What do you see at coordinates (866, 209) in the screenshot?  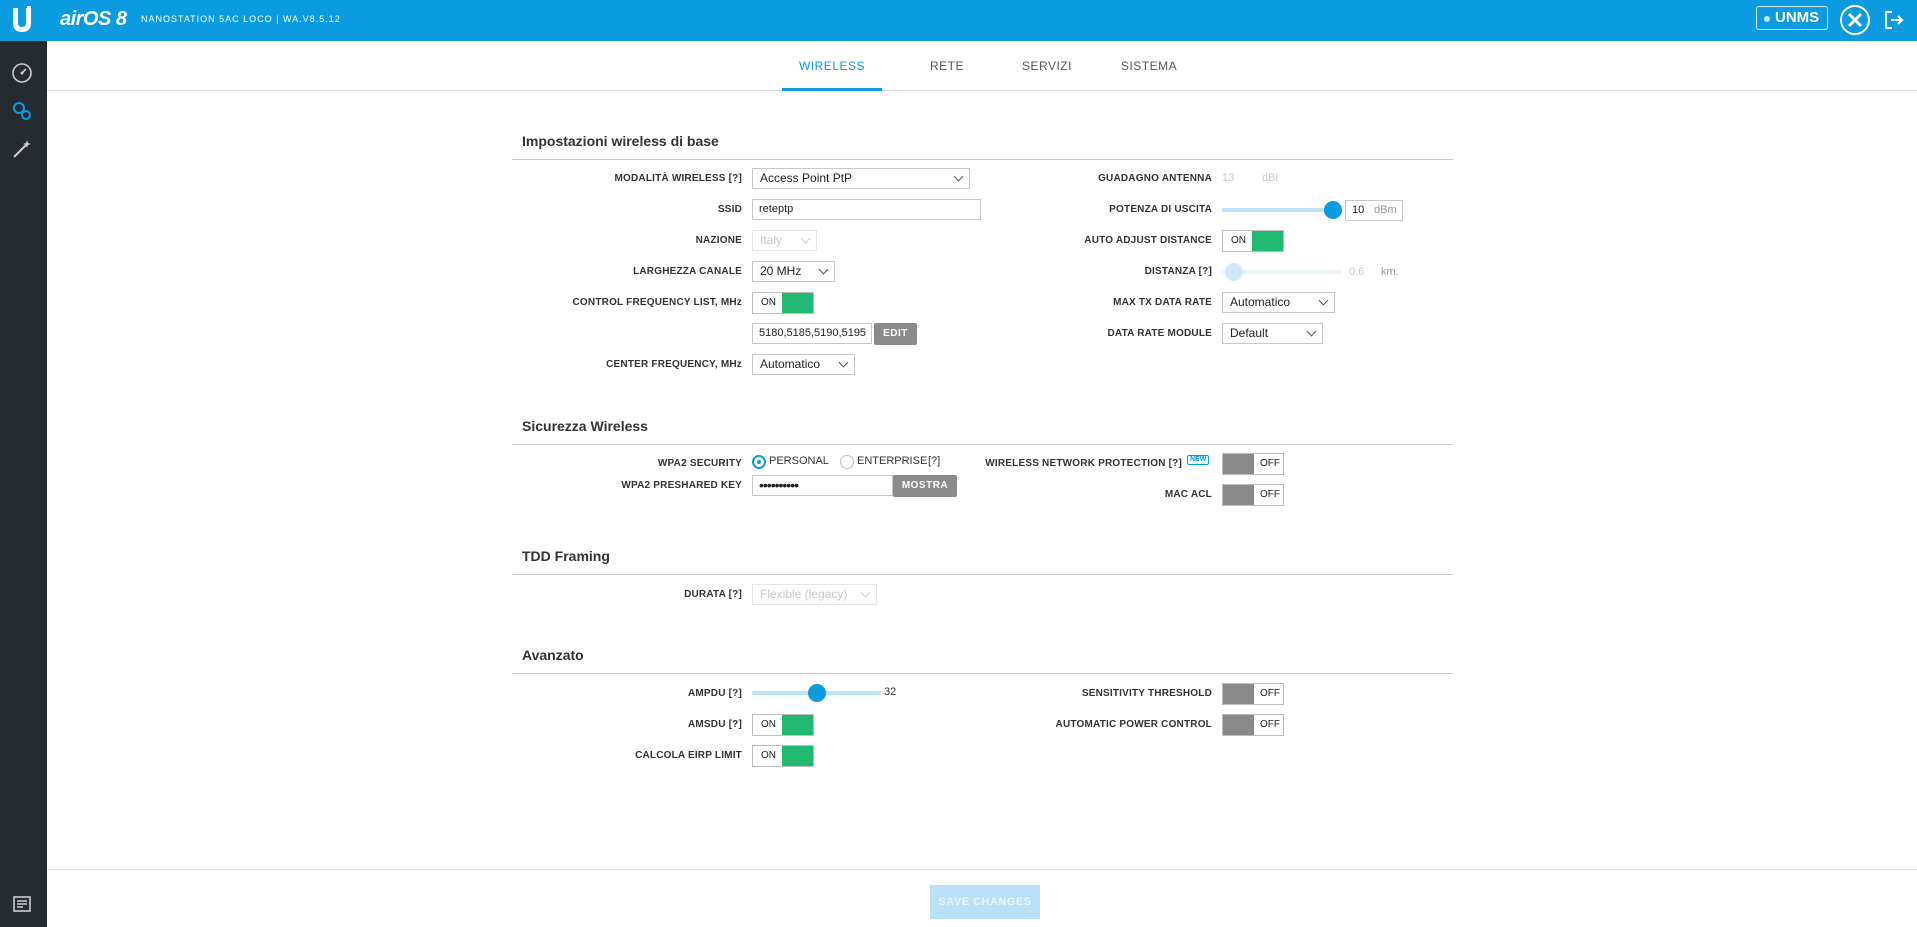 I see `ssid-input: reteptp` at bounding box center [866, 209].